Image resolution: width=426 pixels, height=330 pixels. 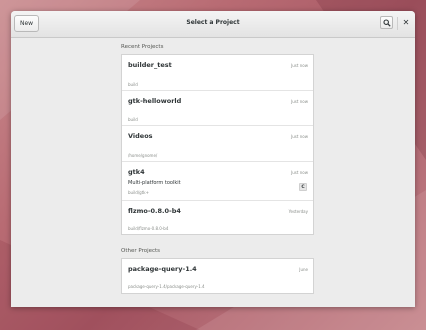 What do you see at coordinates (138, 192) in the screenshot?
I see `project-path: build/gtk+` at bounding box center [138, 192].